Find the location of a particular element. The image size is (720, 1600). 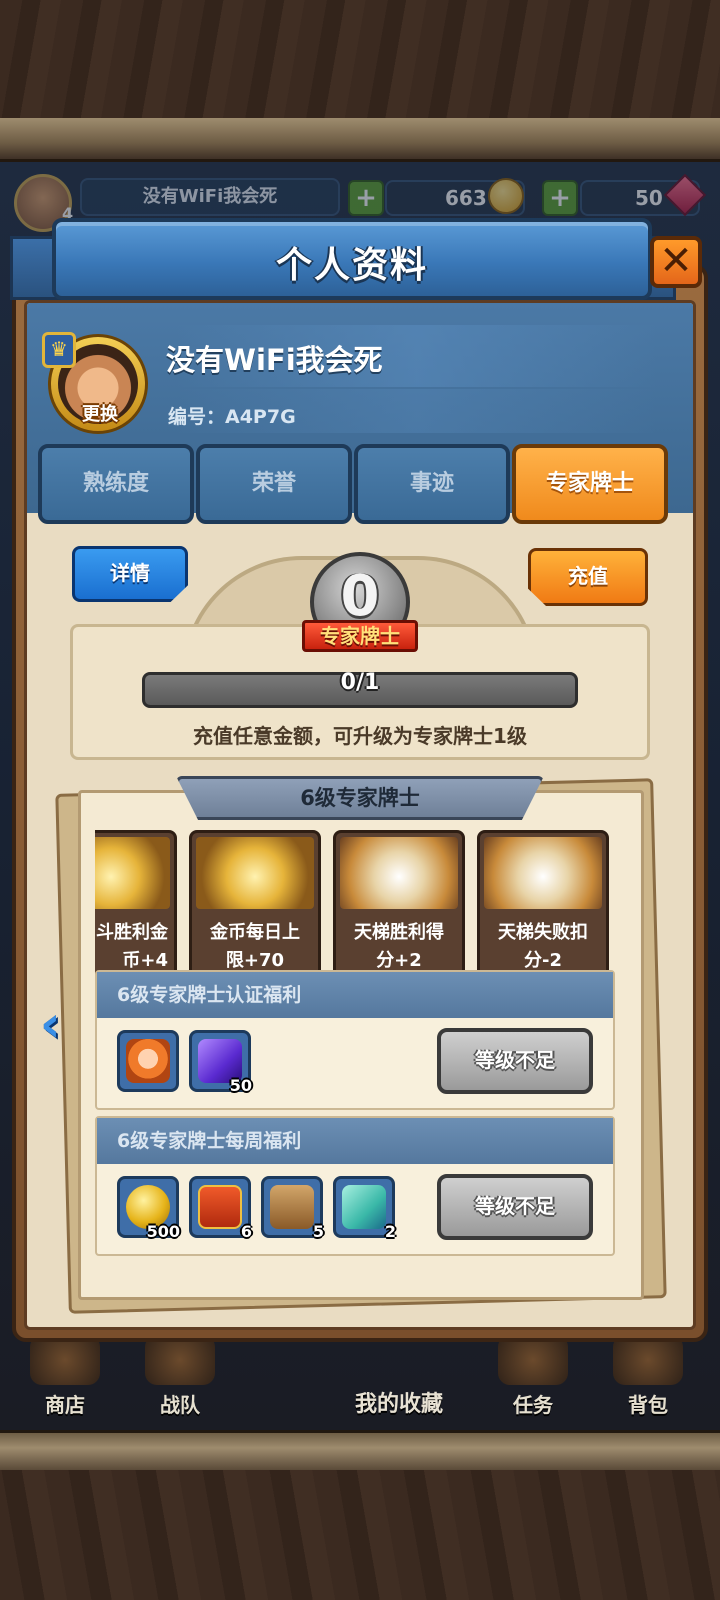

perk-card: 天梯胜利得 分+2 is located at coordinates (399, 906).